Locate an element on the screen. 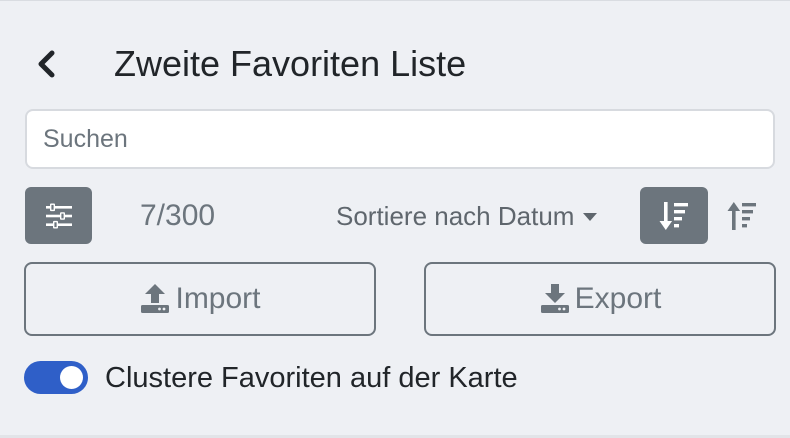 The image size is (790, 438). export-button: Export is located at coordinates (600, 299).